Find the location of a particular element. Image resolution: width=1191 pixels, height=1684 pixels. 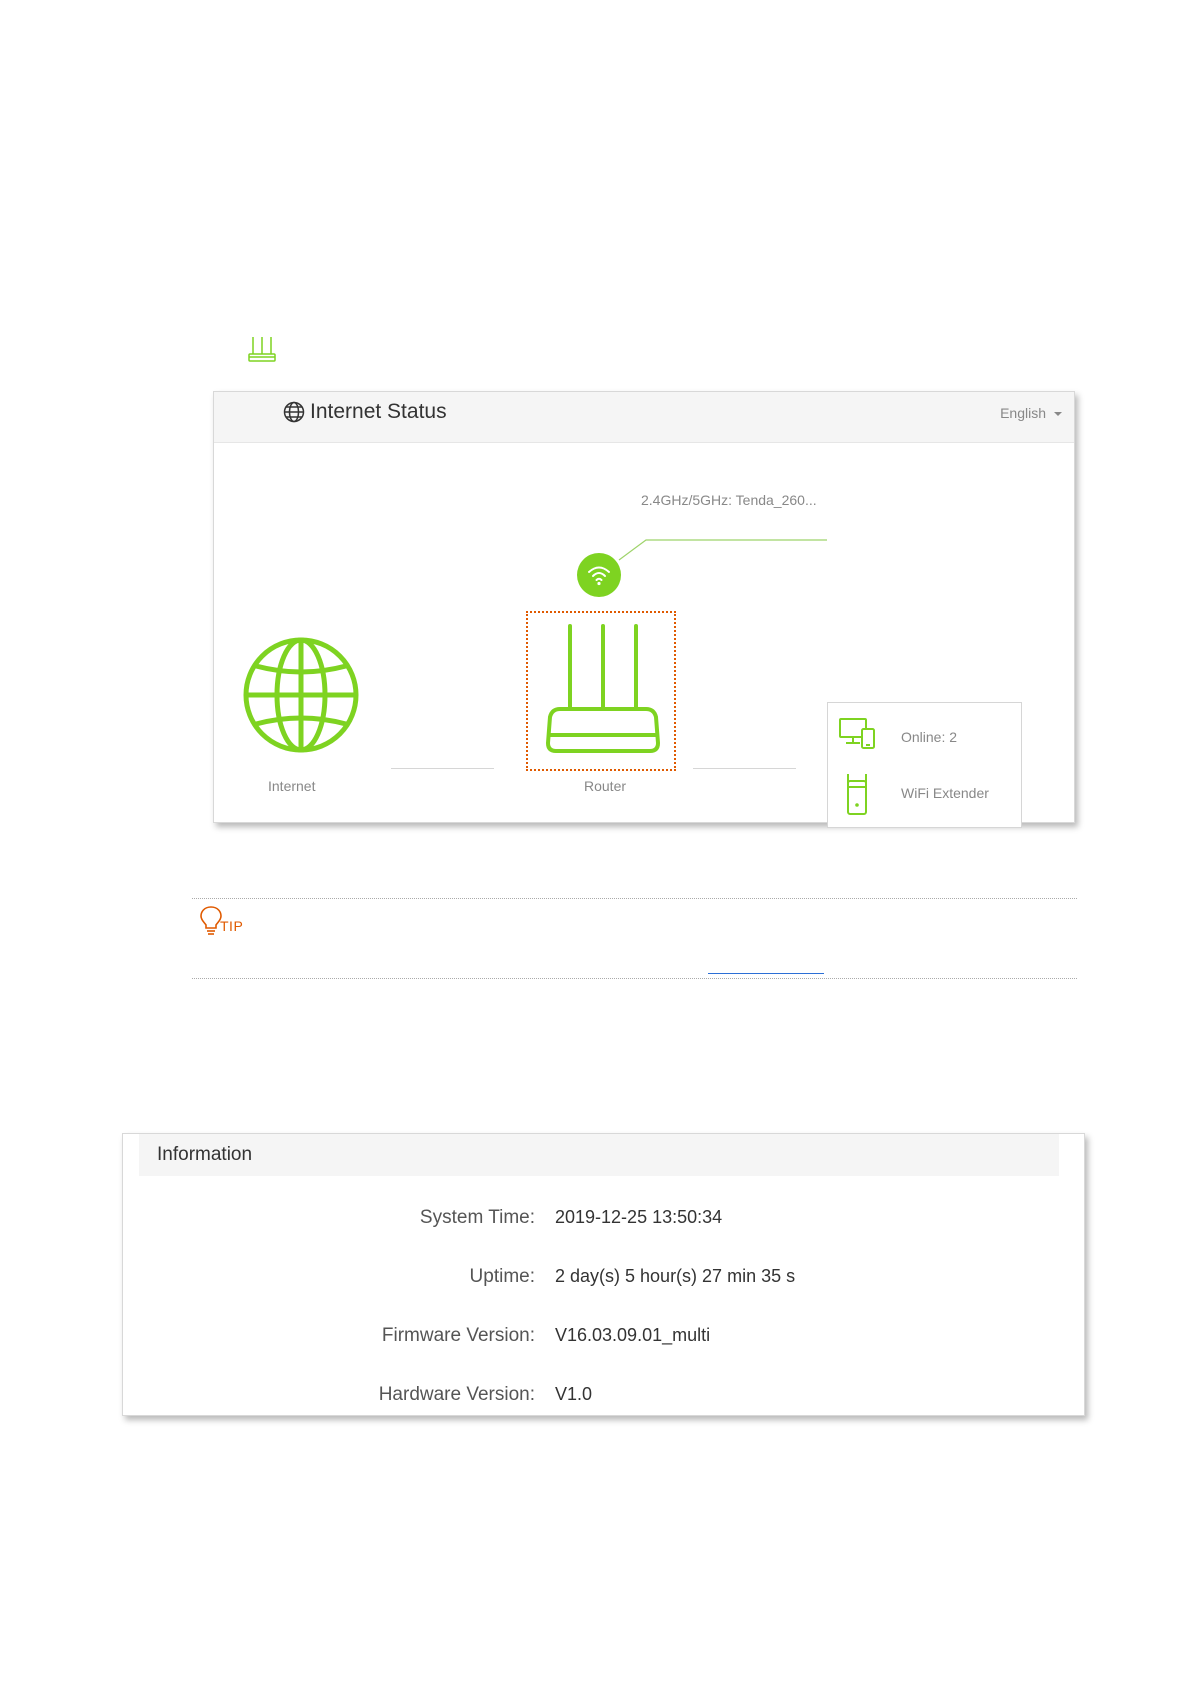

info-row-firmware-version: Firmware Version: V16.03.09.01_multi is located at coordinates (603, 1339).